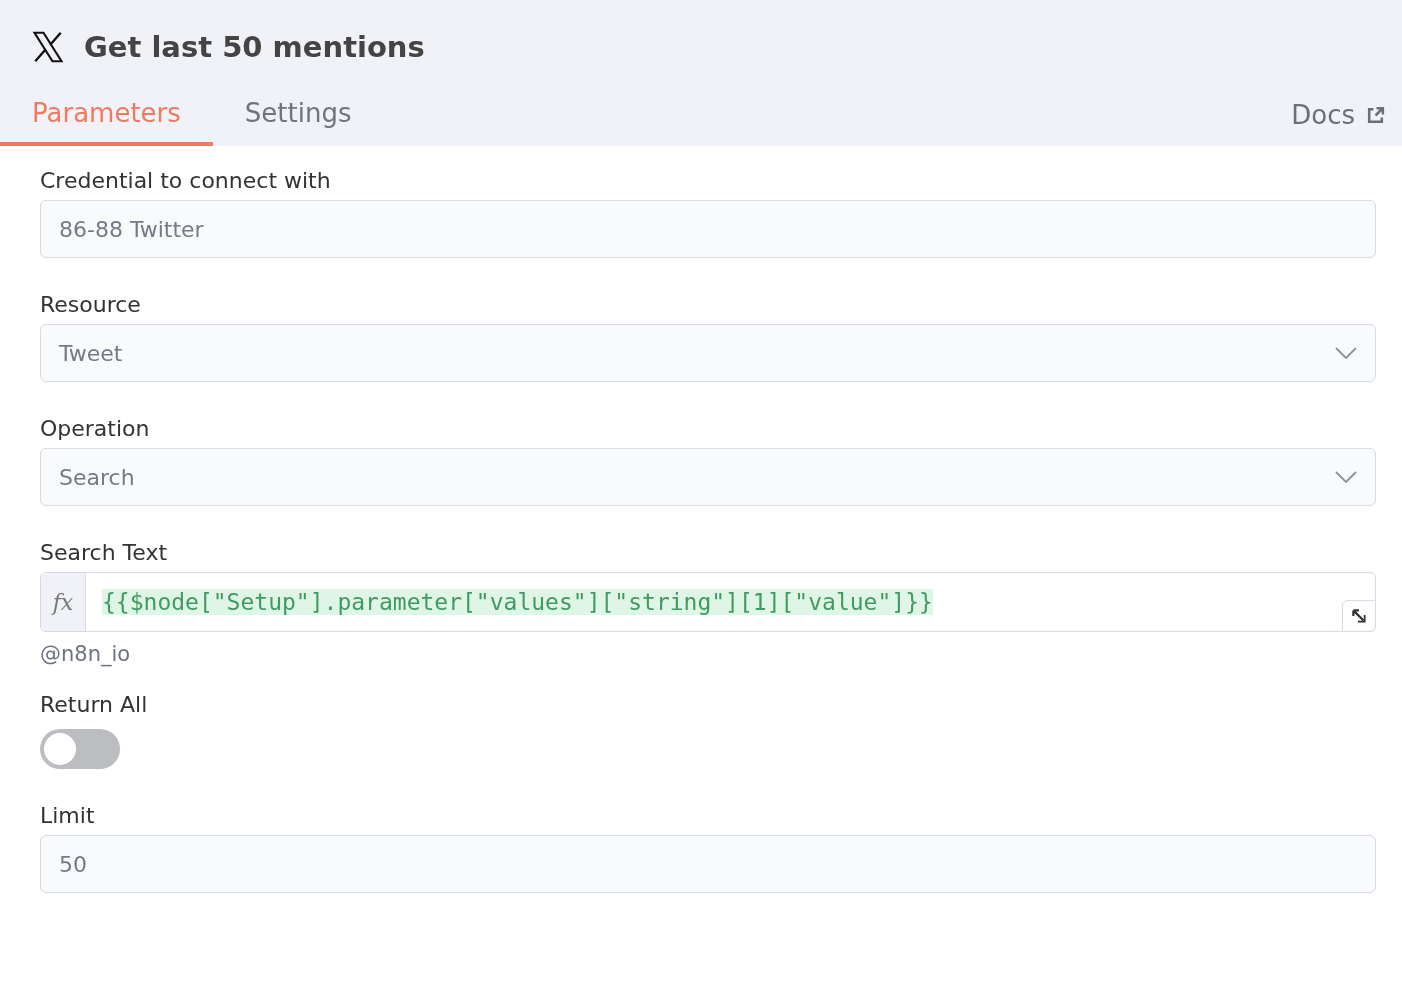  I want to click on expand-icon, so click(1359, 616).